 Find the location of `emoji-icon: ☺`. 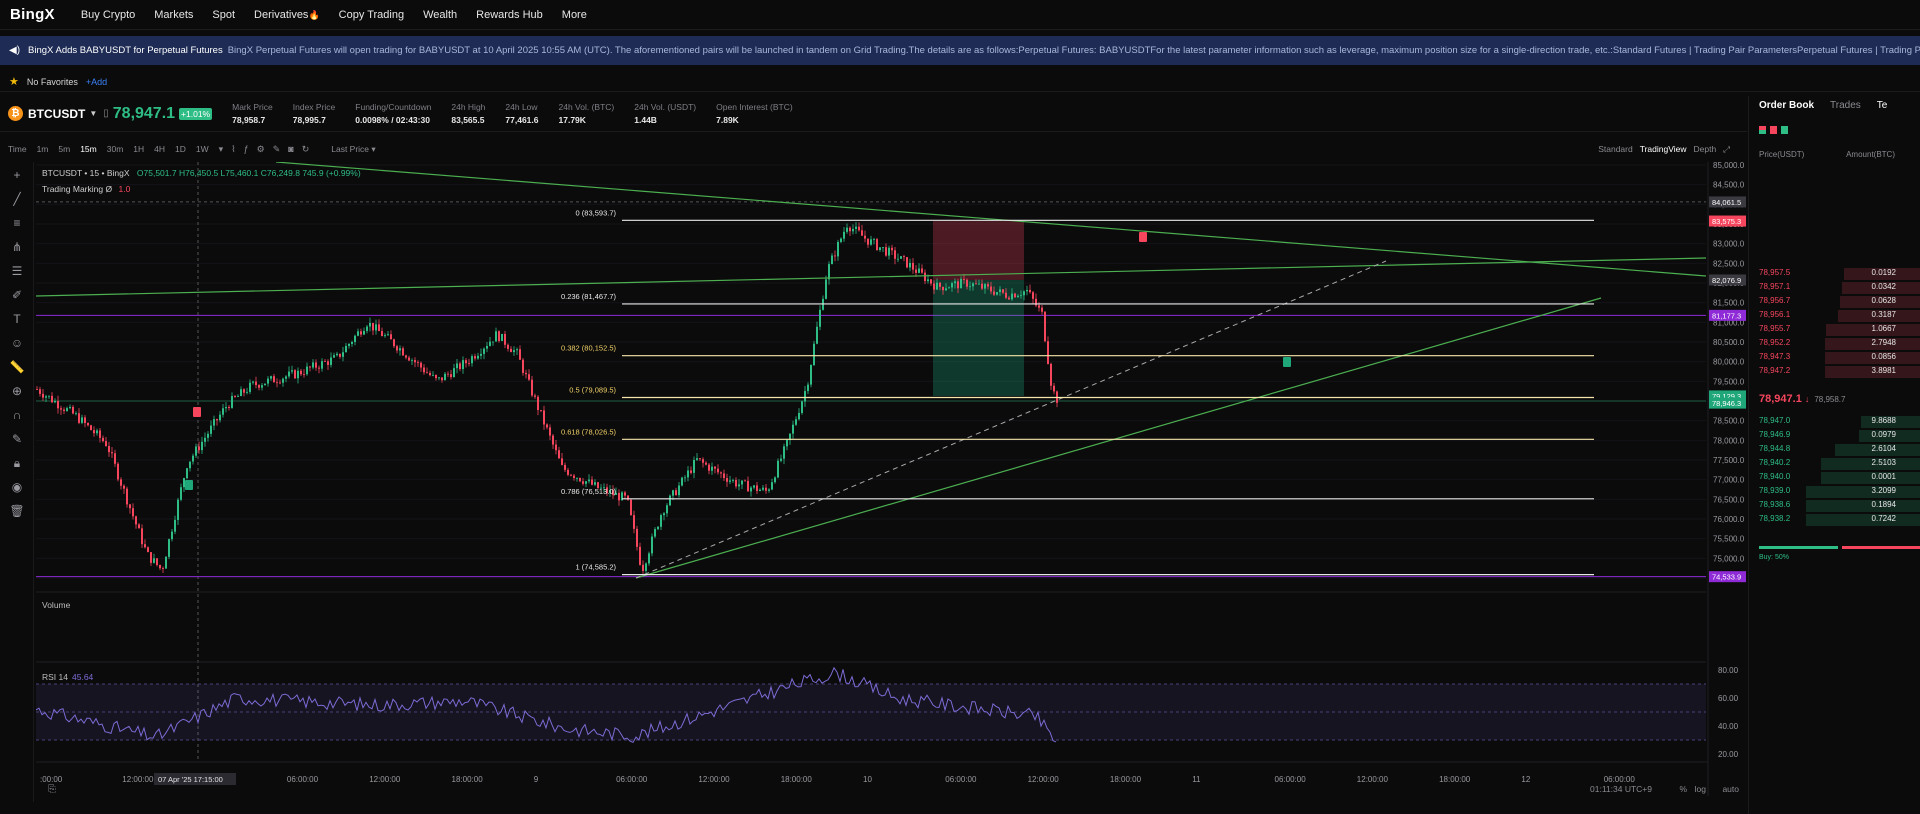

emoji-icon: ☺ is located at coordinates (17, 343).